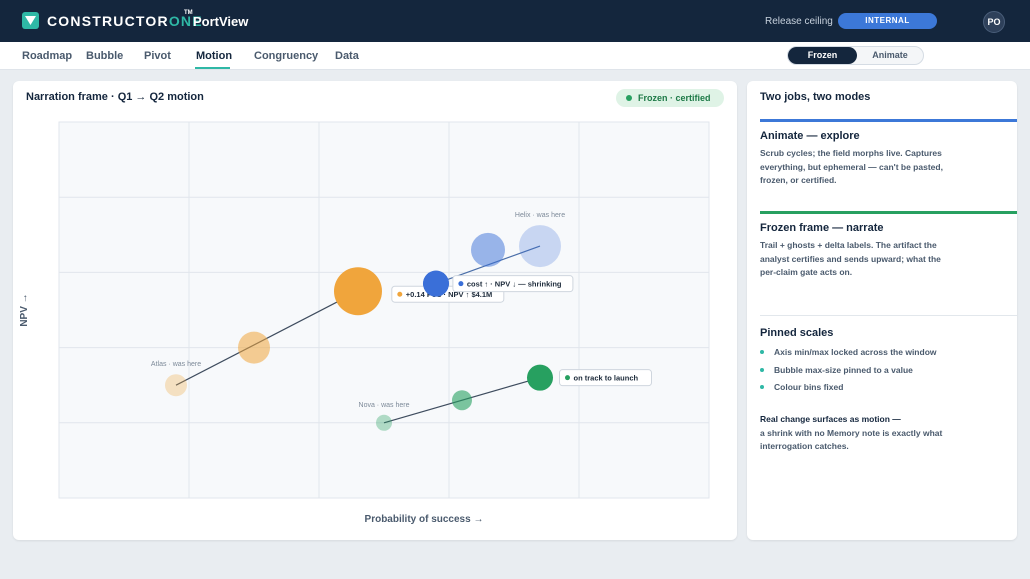 Image resolution: width=1030 pixels, height=579 pixels. What do you see at coordinates (799, 21) in the screenshot?
I see `release-ceiling-label: Release ceiling` at bounding box center [799, 21].